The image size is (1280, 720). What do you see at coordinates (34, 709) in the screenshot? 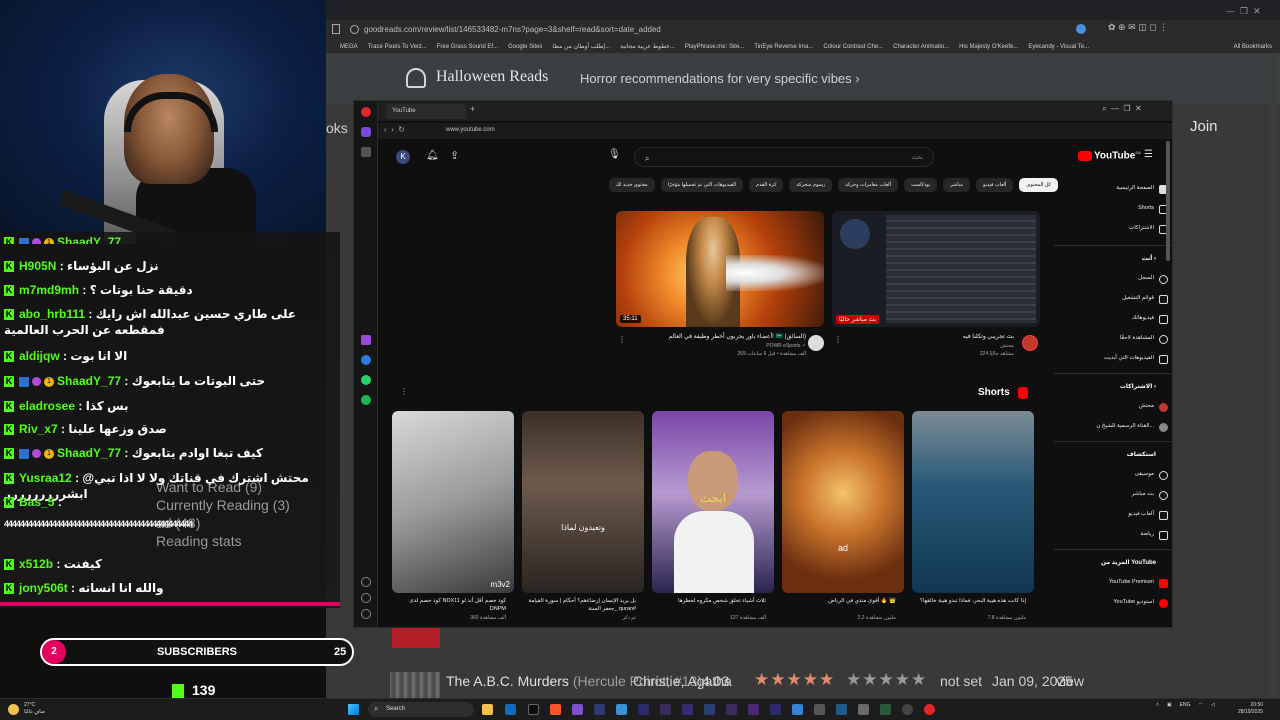
I see `weather-widget: 27°C صافٍ غالبًا` at bounding box center [34, 709].